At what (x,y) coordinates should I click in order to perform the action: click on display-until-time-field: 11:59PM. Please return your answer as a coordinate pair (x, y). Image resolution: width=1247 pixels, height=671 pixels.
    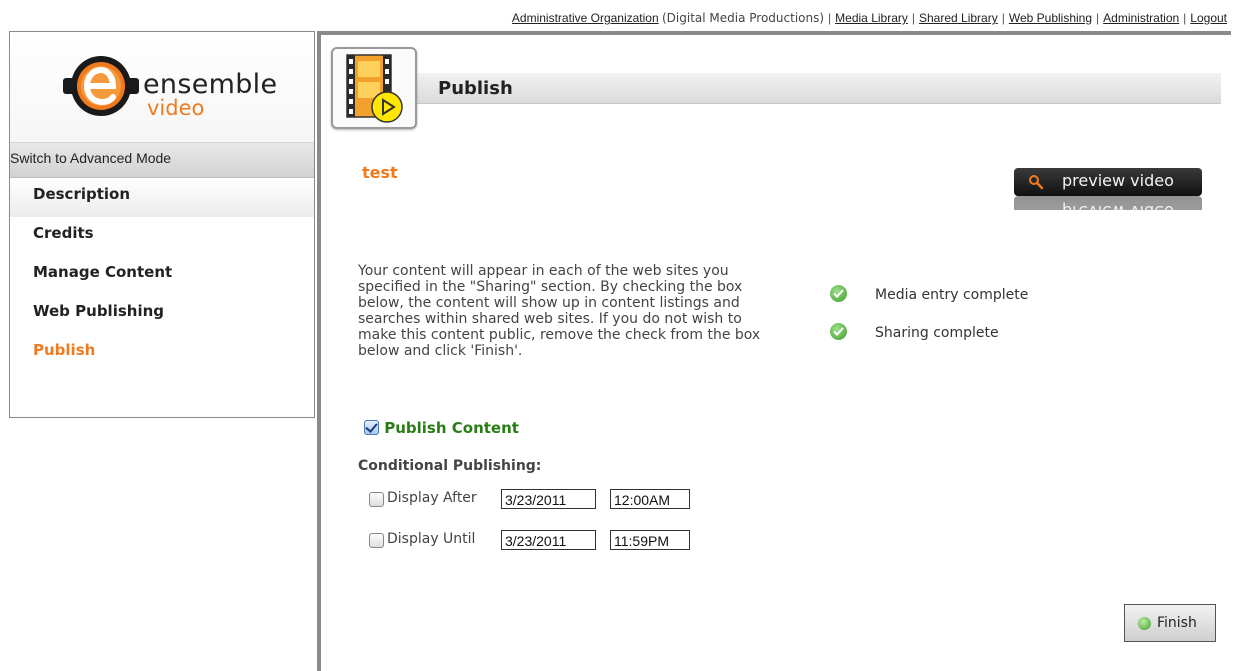
    Looking at the image, I should click on (650, 540).